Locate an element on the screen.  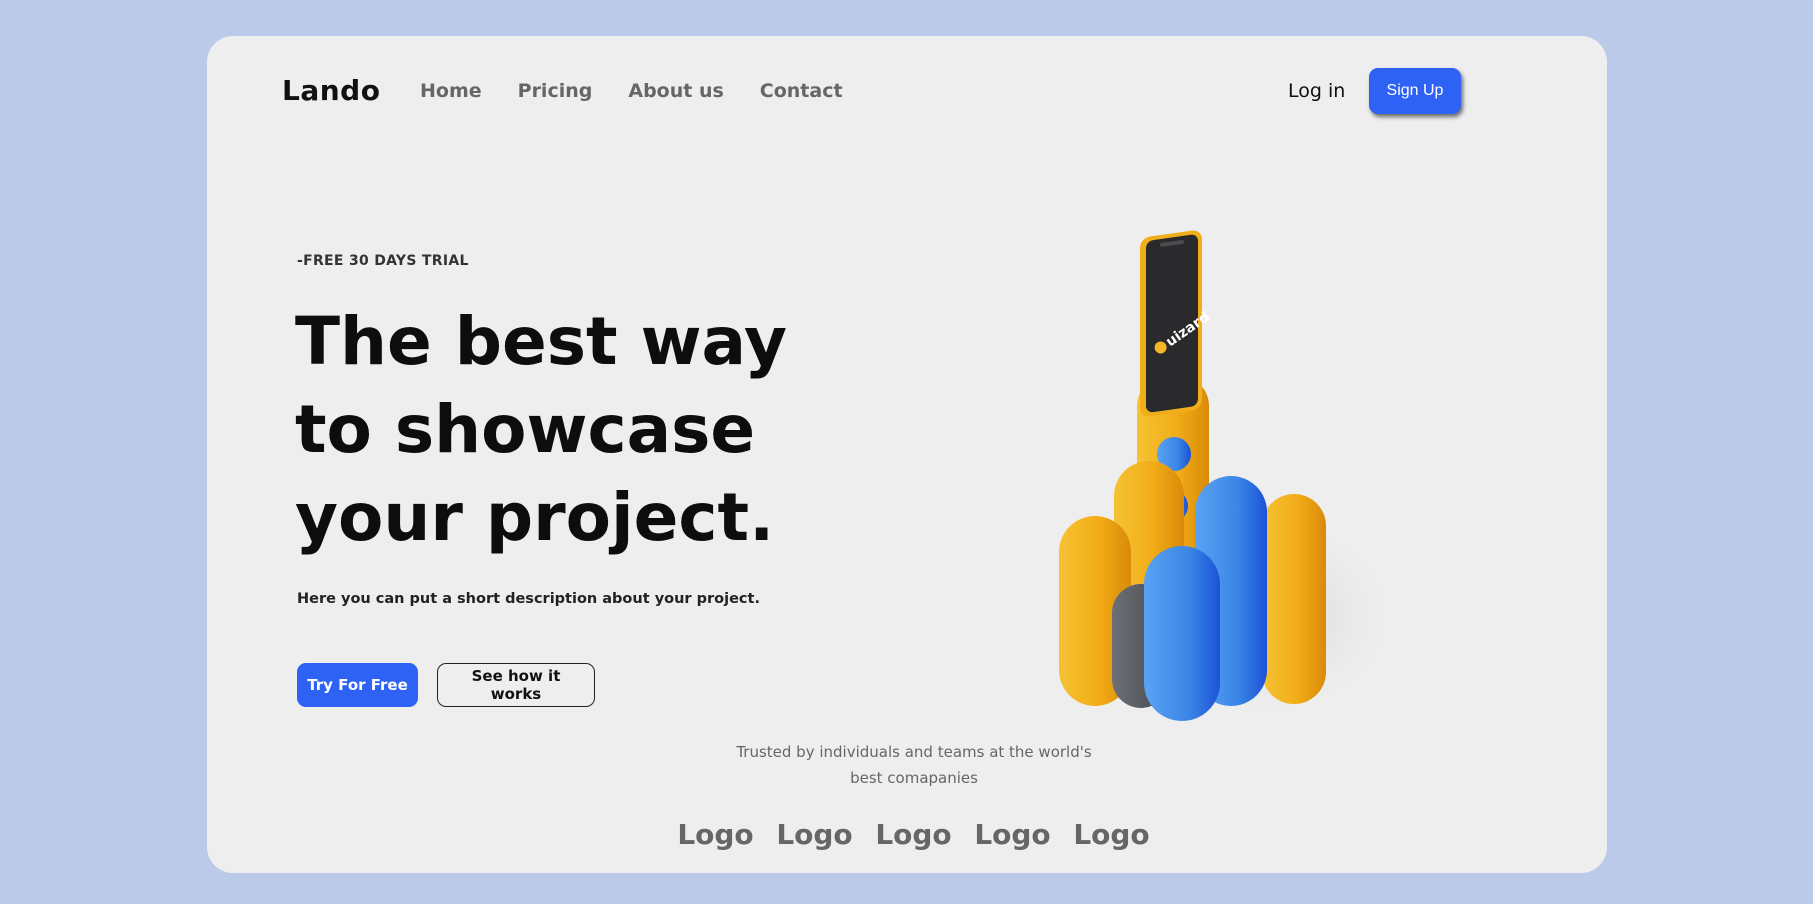
brand-logo: Lando is located at coordinates (331, 90).